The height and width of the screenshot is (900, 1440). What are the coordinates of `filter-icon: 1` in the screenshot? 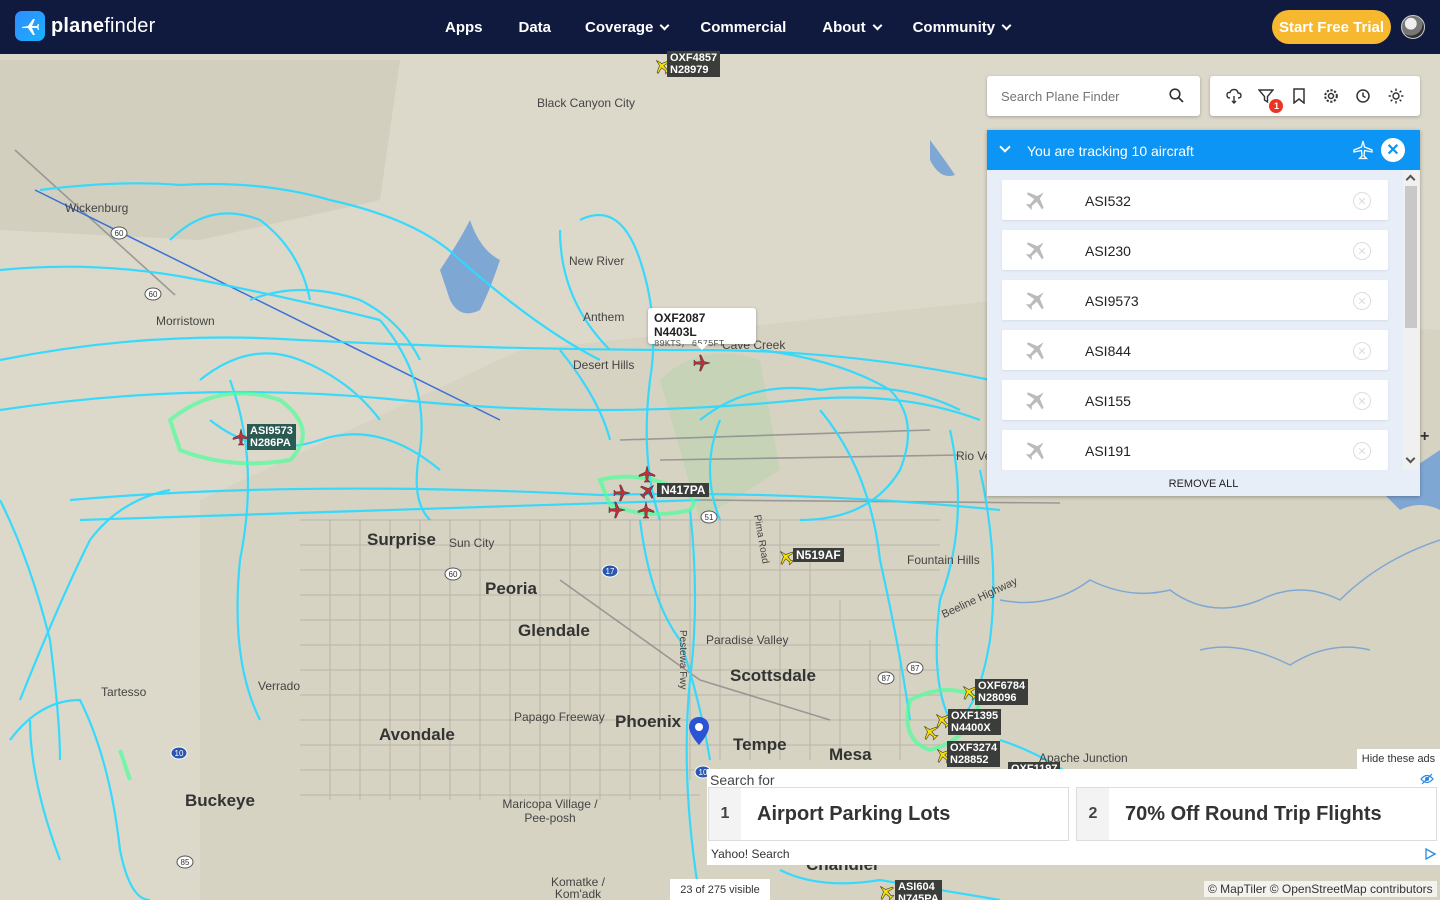 It's located at (1269, 99).